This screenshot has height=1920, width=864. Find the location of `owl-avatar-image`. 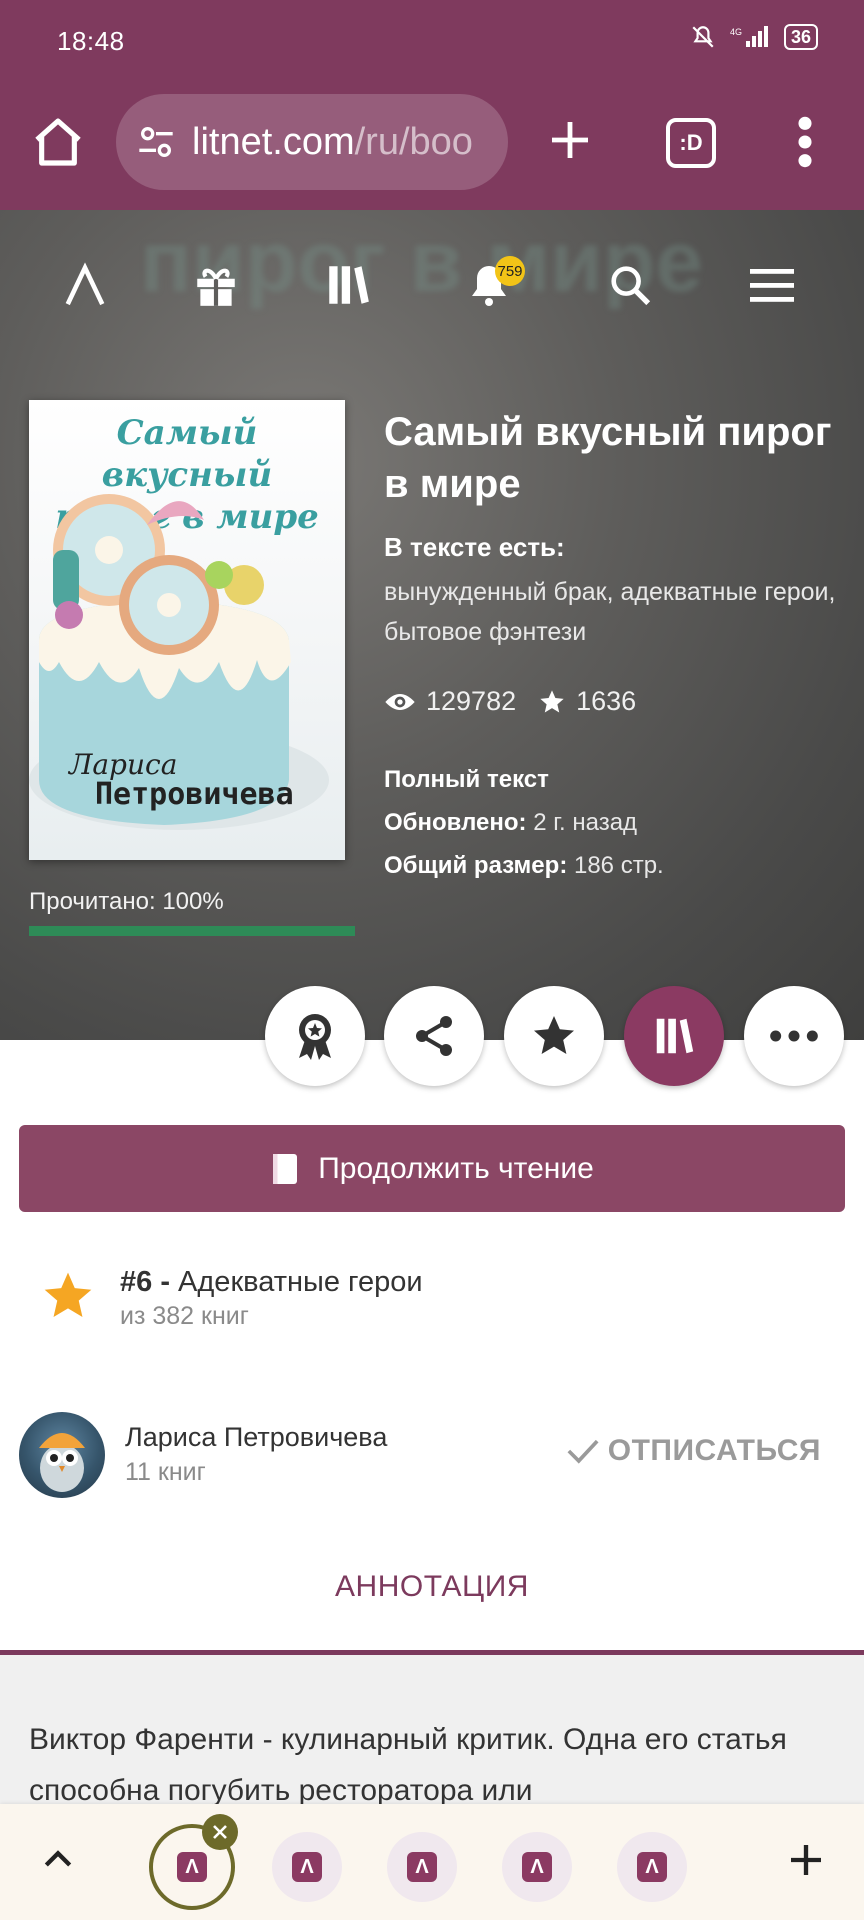

owl-avatar-image is located at coordinates (62, 1462).